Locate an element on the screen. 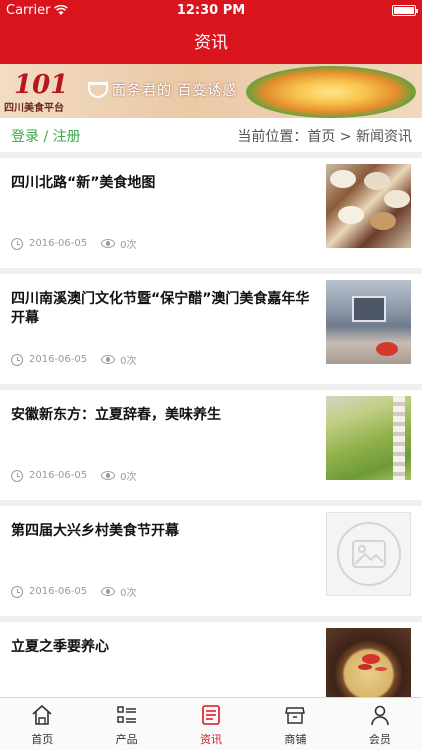 The image size is (422, 750). tab-label: 首页 is located at coordinates (42, 739).